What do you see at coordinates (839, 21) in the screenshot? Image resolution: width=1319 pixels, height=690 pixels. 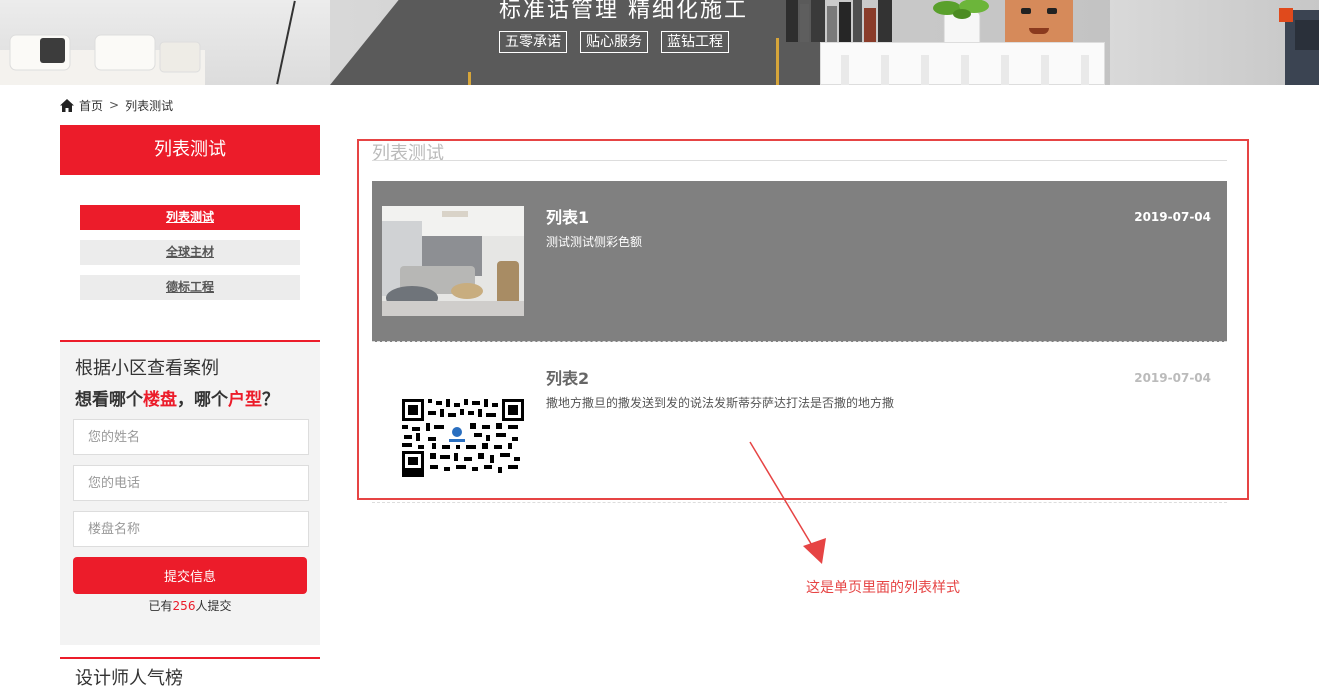 I see `books-illustration` at bounding box center [839, 21].